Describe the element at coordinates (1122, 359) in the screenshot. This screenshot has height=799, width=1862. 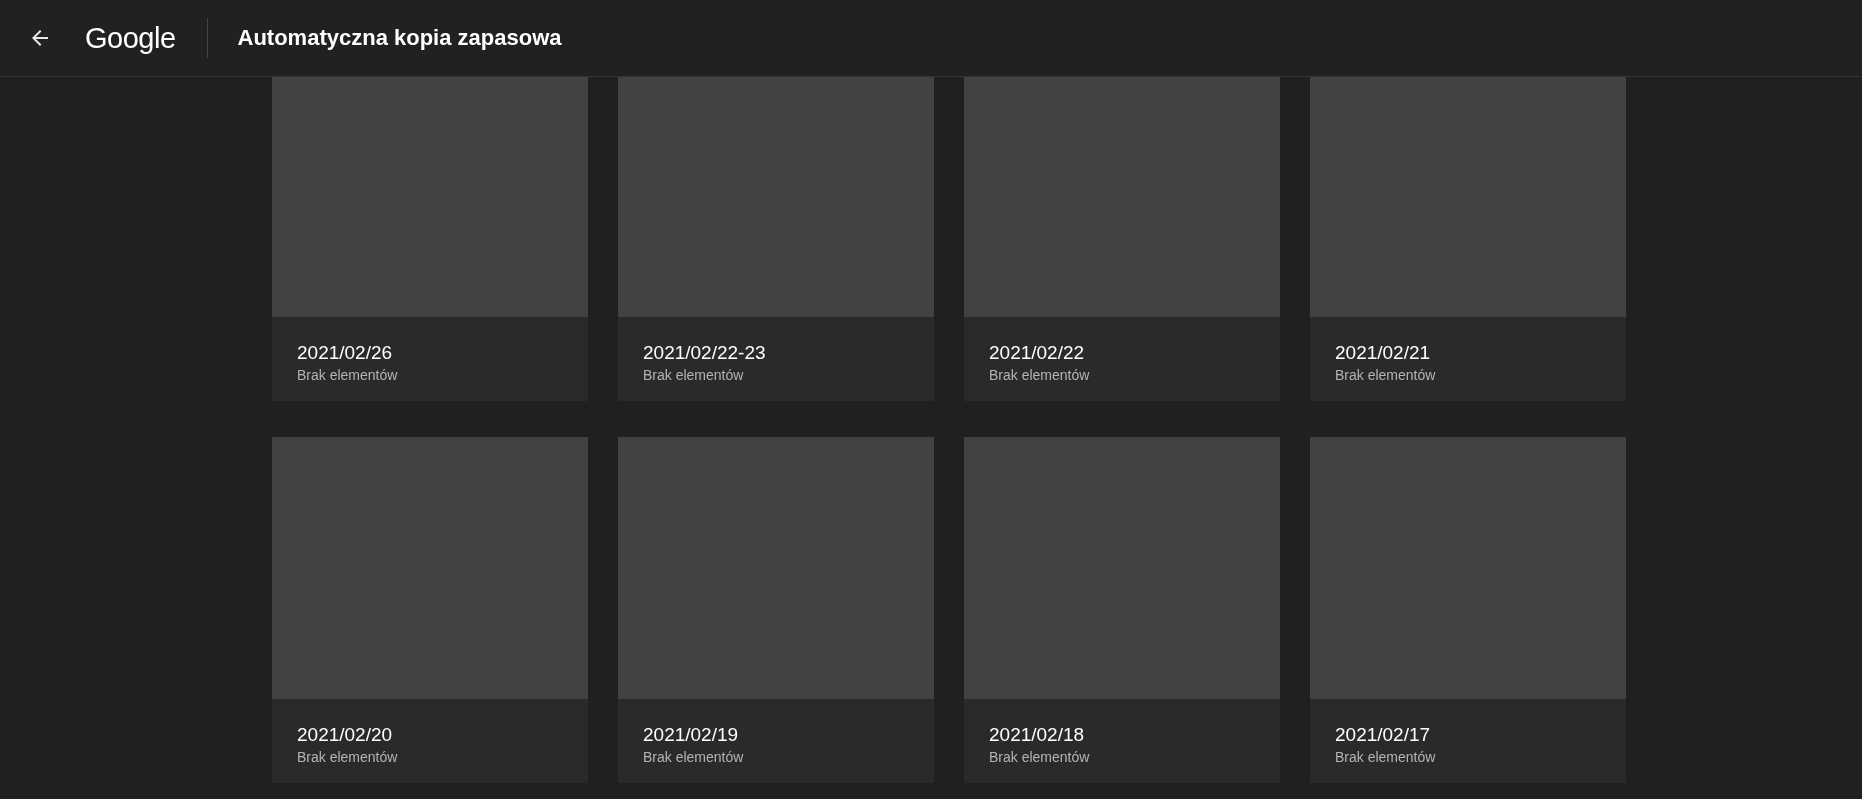
I see `album-caption: 2021/02/22 Brak elementów` at that location.